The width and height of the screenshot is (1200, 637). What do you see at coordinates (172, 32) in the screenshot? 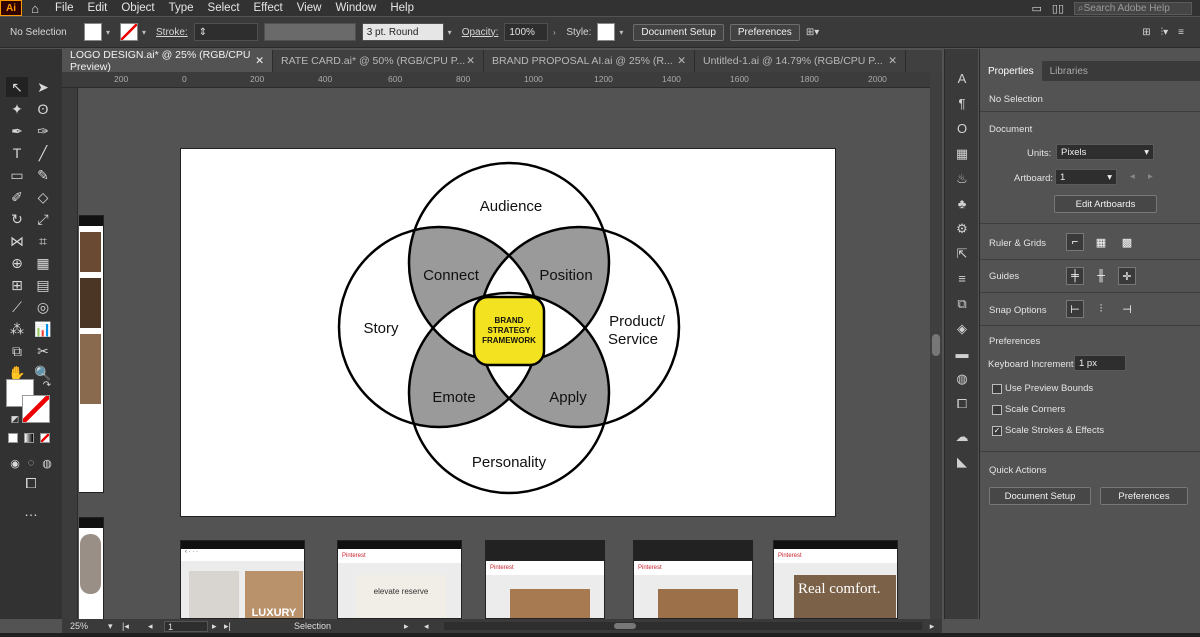
I see `stroke-label: Stroke:` at bounding box center [172, 32].